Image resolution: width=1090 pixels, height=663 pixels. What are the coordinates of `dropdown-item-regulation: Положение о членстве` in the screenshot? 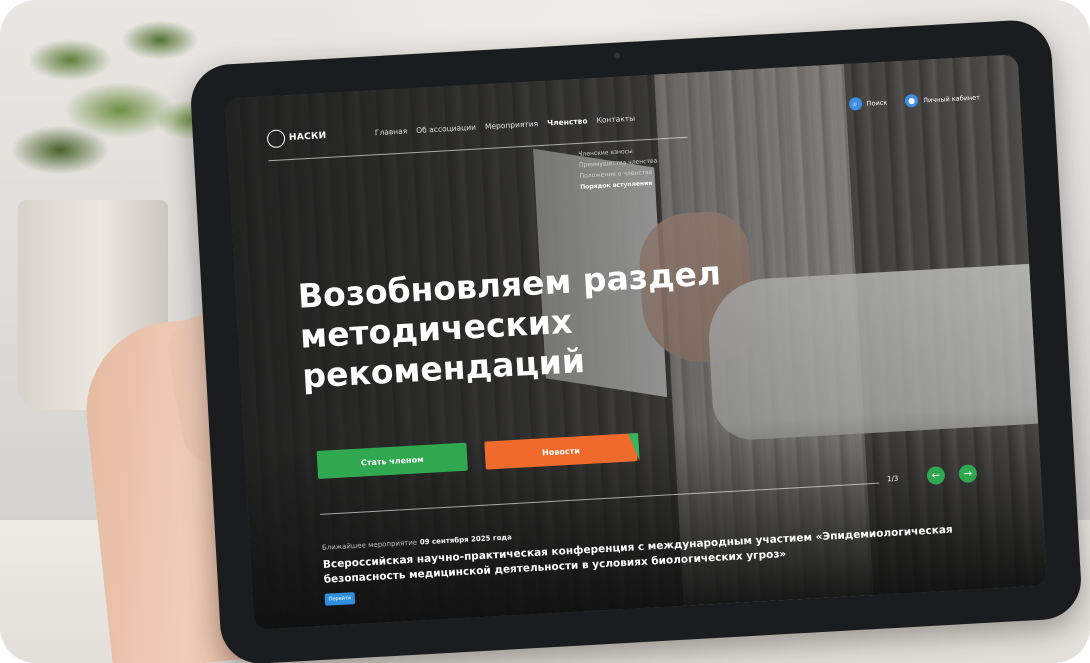 It's located at (618, 174).